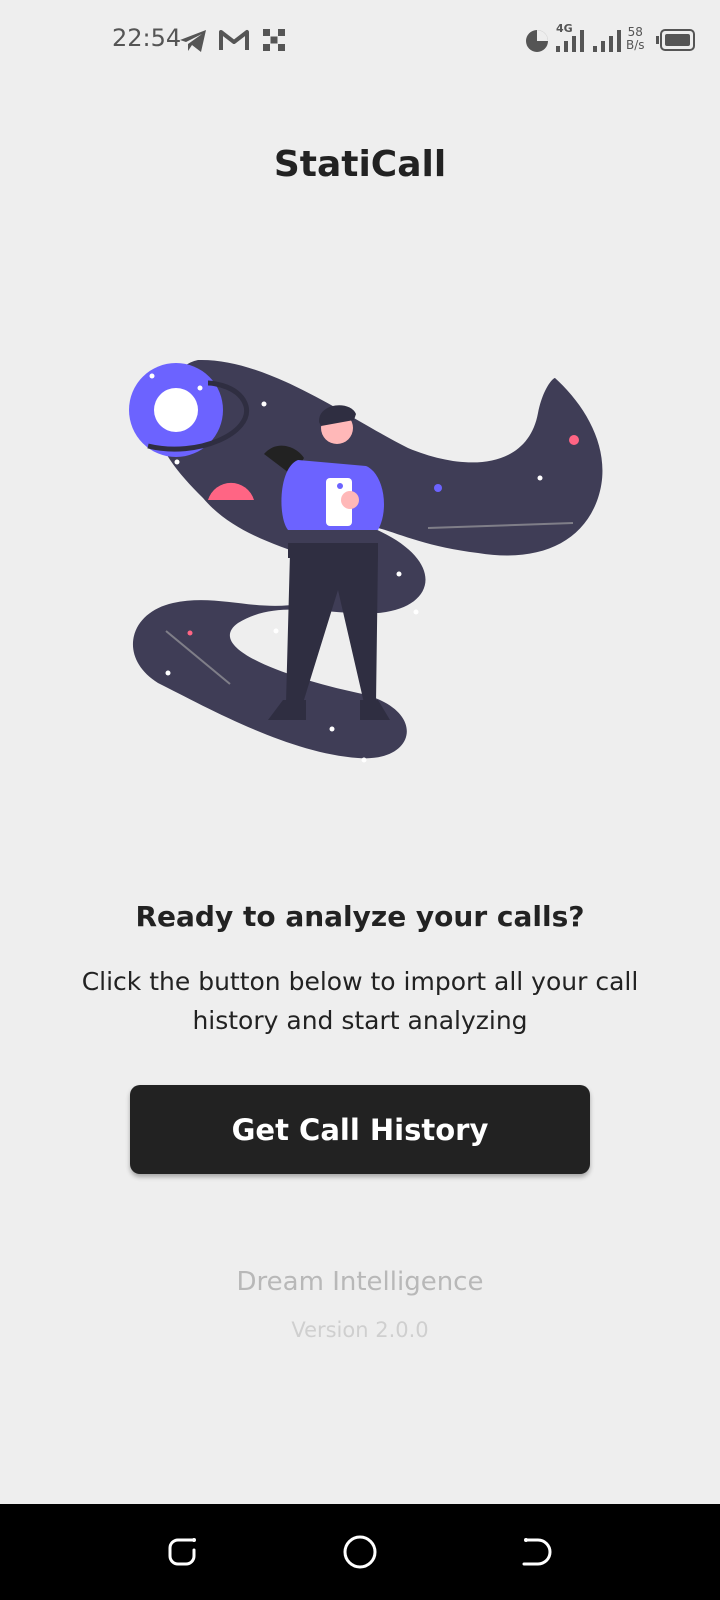 The width and height of the screenshot is (720, 1600). What do you see at coordinates (360, 1282) in the screenshot?
I see `company-name: Dream Intelligence` at bounding box center [360, 1282].